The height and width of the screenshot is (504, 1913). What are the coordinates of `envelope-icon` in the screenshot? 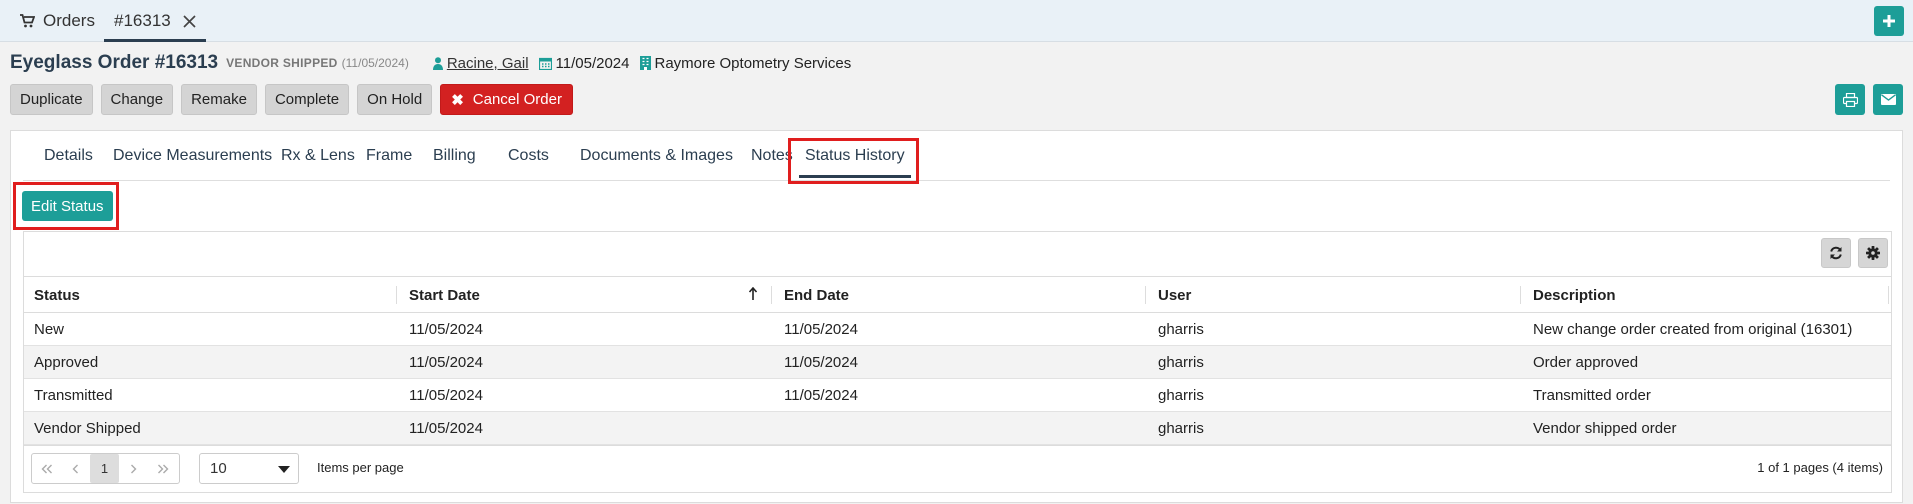 It's located at (1888, 99).